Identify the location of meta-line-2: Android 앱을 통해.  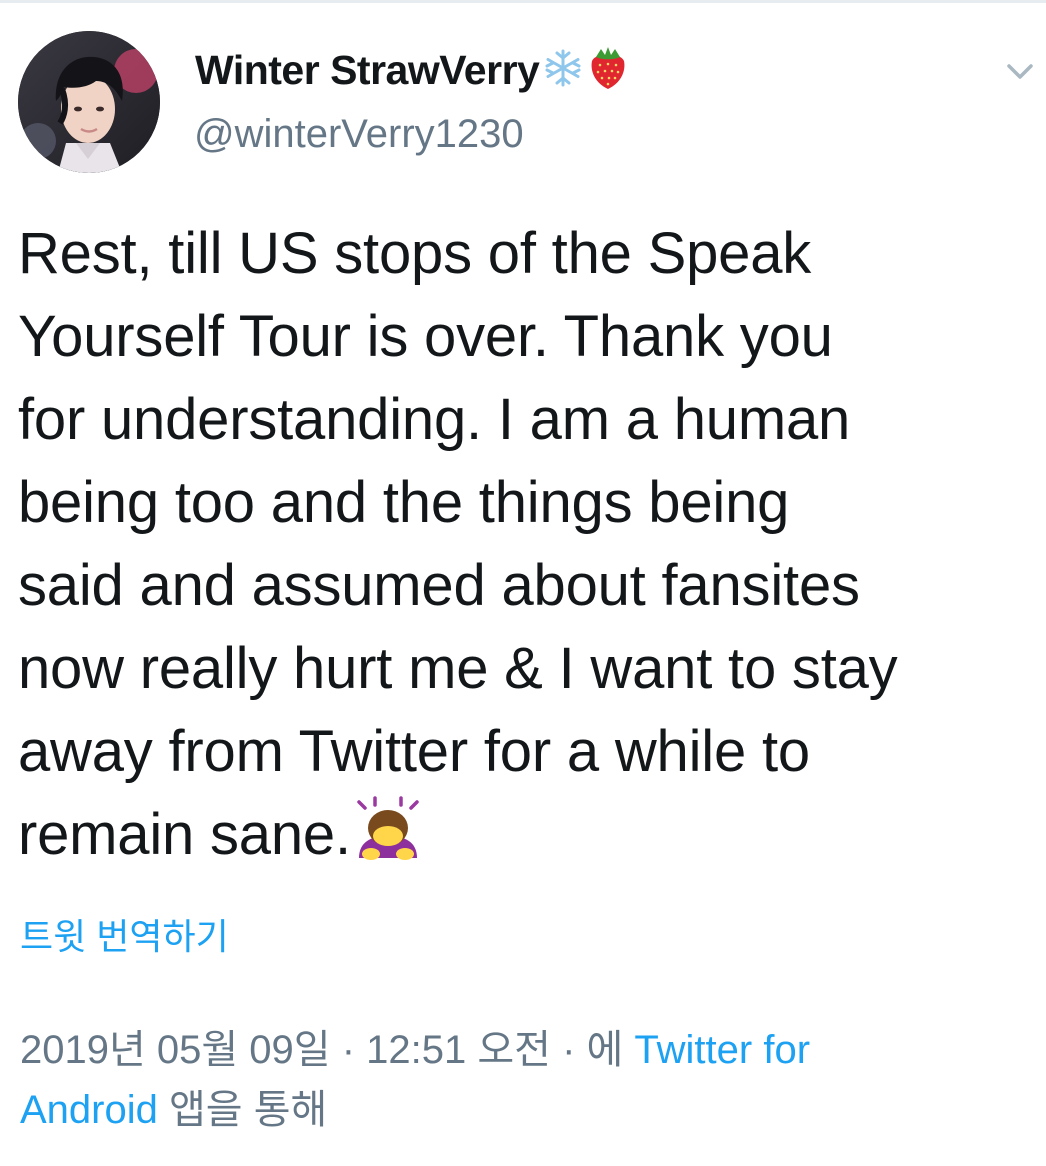
(525, 1110).